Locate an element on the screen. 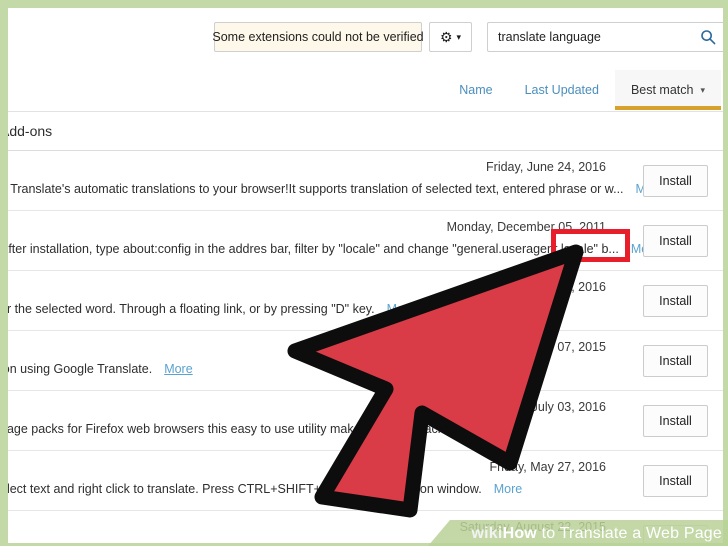 The image size is (728, 546). tab-last-updated-label: Last Updated is located at coordinates (561, 90).